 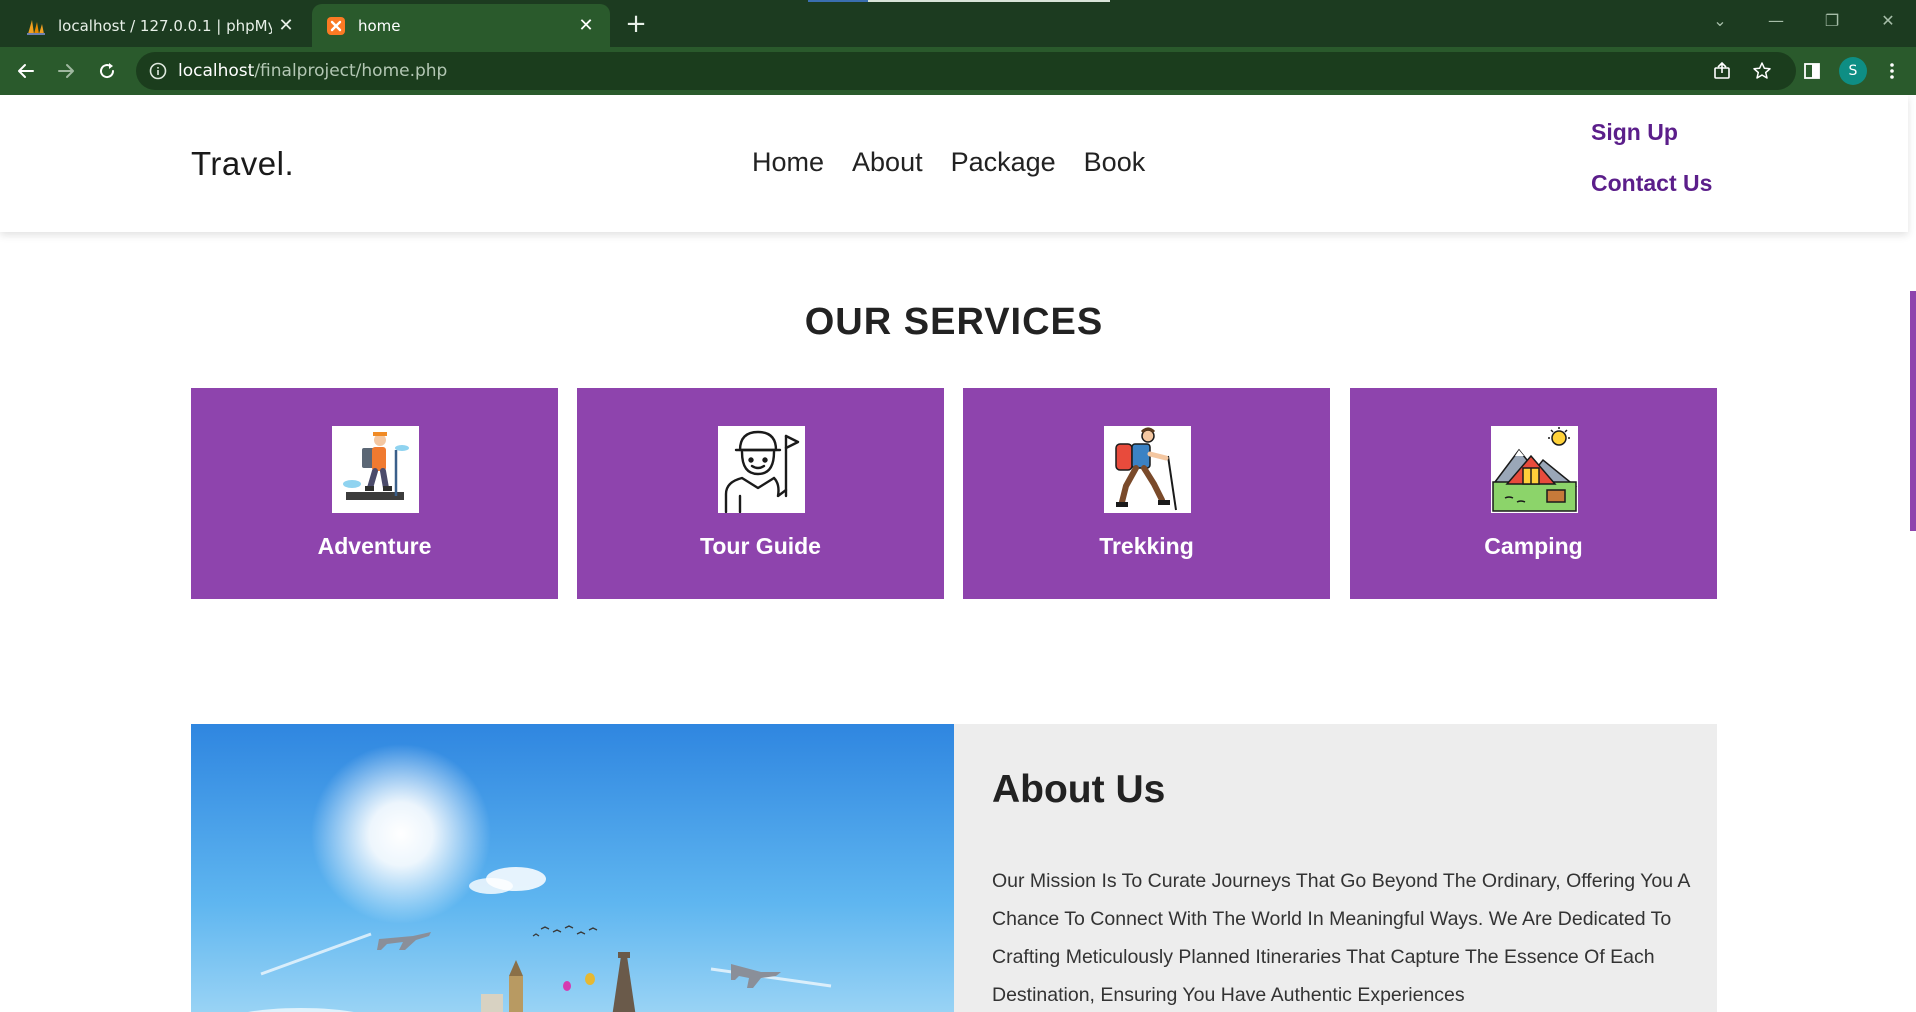 I want to click on tab-phpmyadmin: localhost / 127.0.0.1 | phpMyAdmin ✕, so click(x=160, y=25).